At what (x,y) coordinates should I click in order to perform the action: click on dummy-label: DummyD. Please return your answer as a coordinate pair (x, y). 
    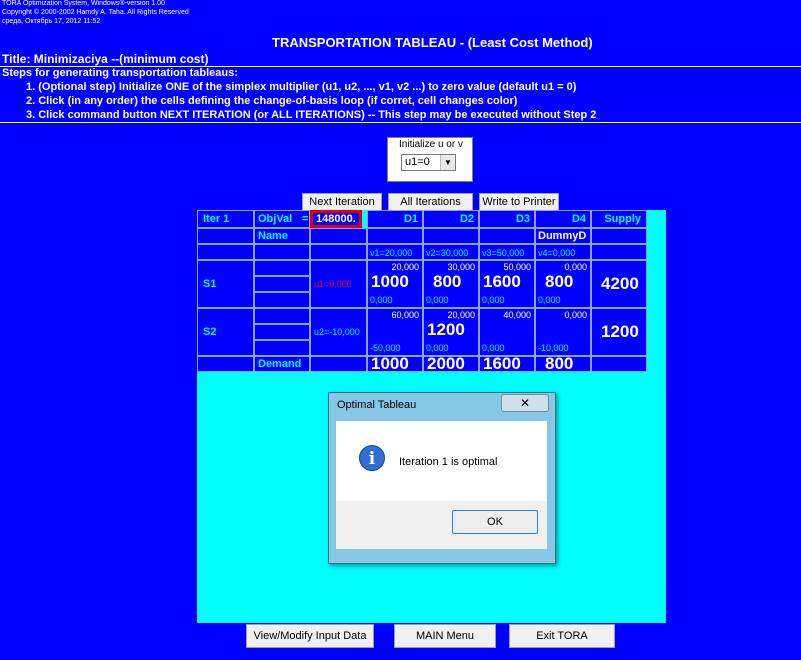
    Looking at the image, I should click on (562, 236).